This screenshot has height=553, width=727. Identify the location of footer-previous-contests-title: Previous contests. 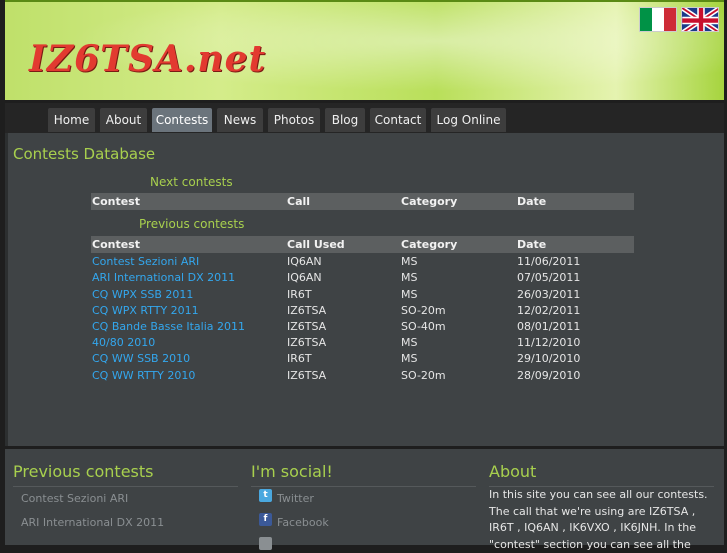
(83, 471).